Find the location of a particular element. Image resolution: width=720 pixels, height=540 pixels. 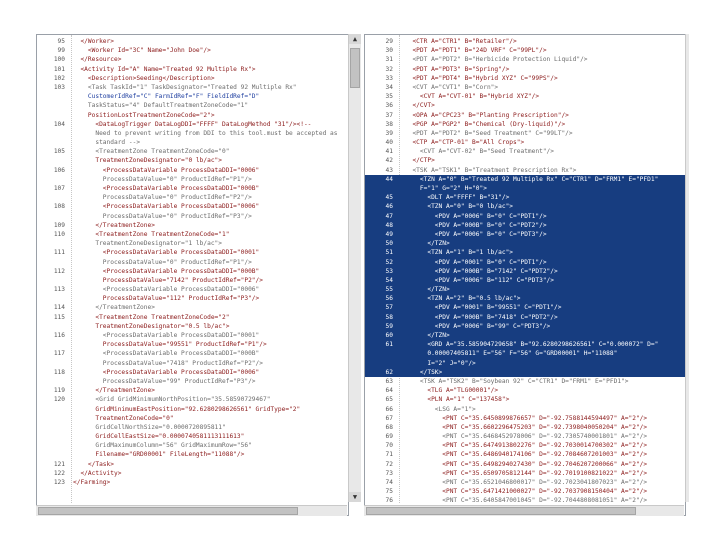

code-line: 55 </TZN> is located at coordinates (525, 290).